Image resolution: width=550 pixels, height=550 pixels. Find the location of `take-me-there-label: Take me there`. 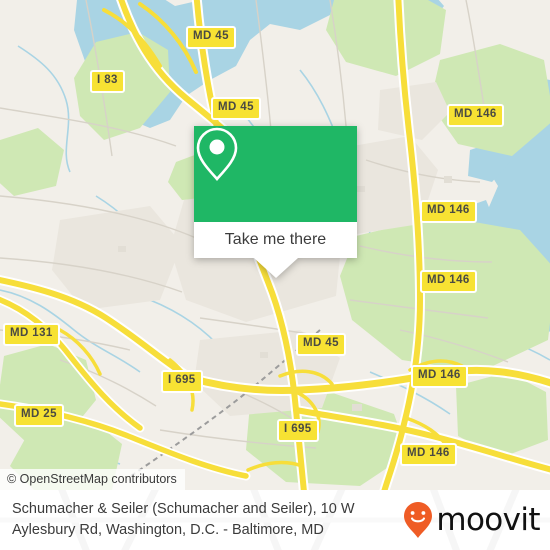

take-me-there-label: Take me there is located at coordinates (275, 239).